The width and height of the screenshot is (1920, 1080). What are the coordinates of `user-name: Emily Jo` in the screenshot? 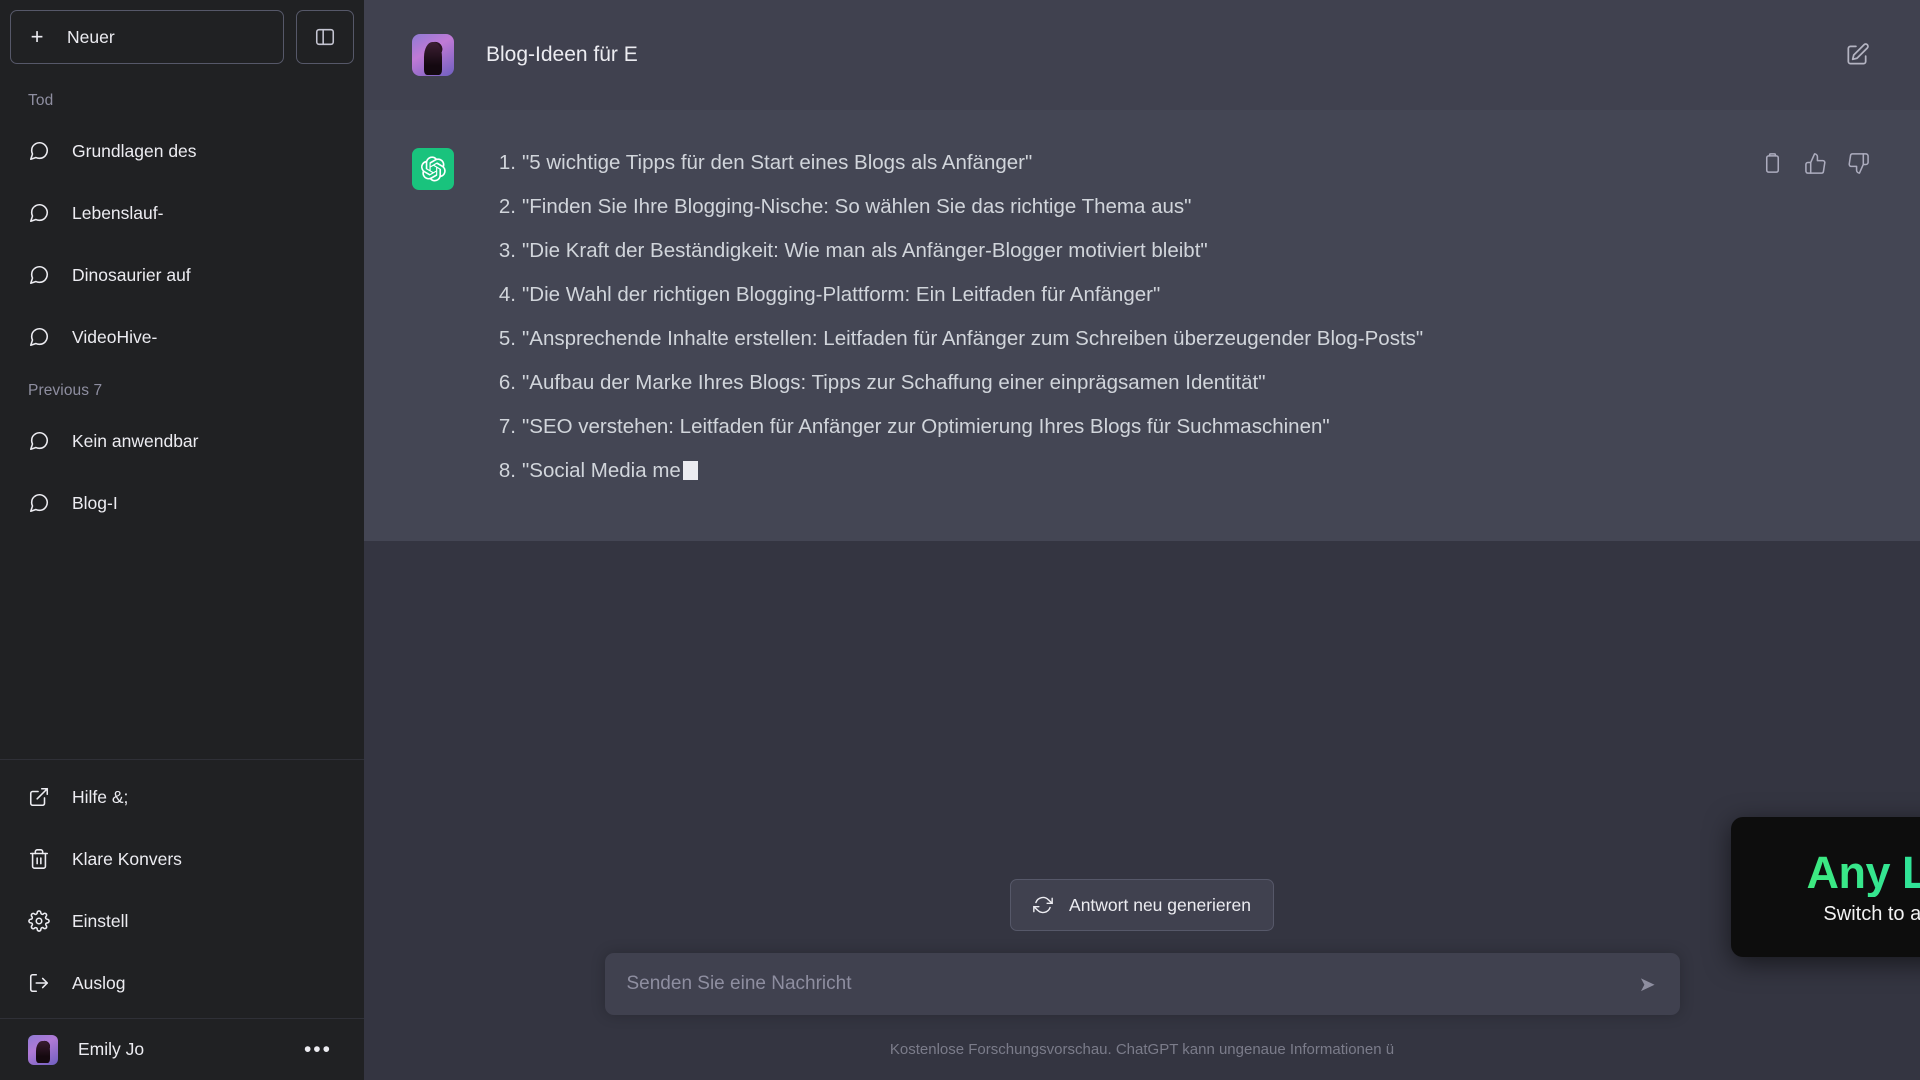 It's located at (111, 1049).